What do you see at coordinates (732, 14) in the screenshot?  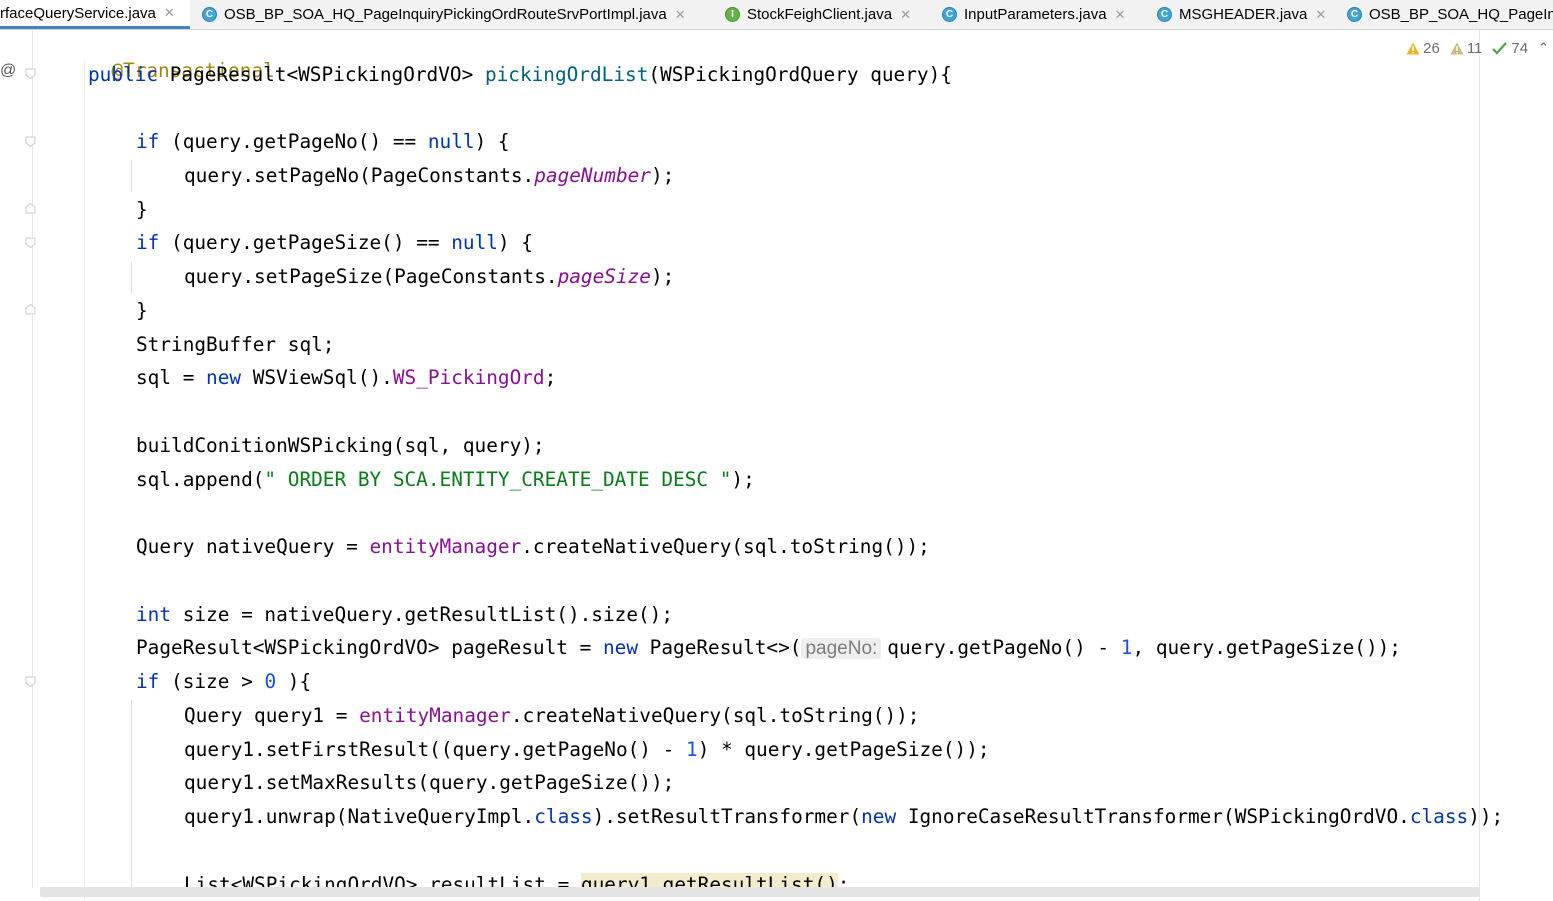 I see `interface-icon: I` at bounding box center [732, 14].